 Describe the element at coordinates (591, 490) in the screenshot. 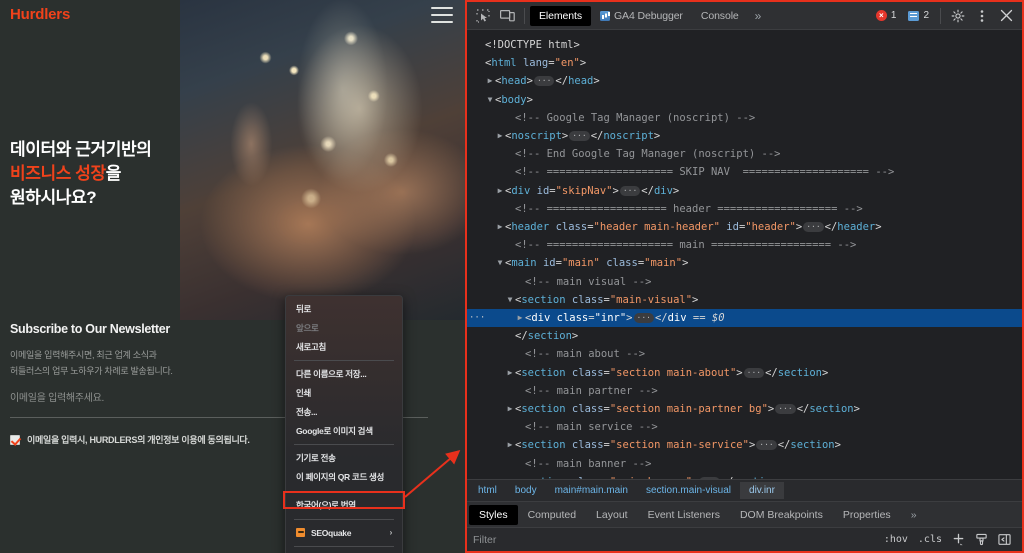

I see `breadcrumb-item: main#main.main` at that location.